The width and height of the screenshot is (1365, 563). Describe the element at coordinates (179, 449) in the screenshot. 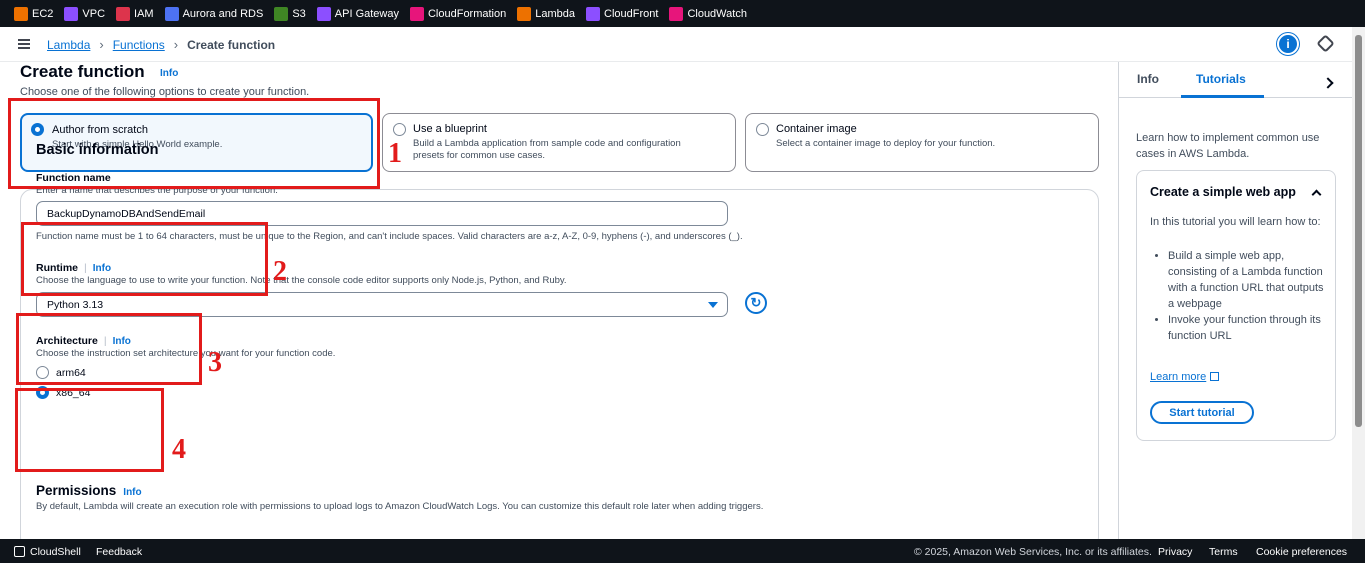

I see `annotation-number-4: 4` at that location.